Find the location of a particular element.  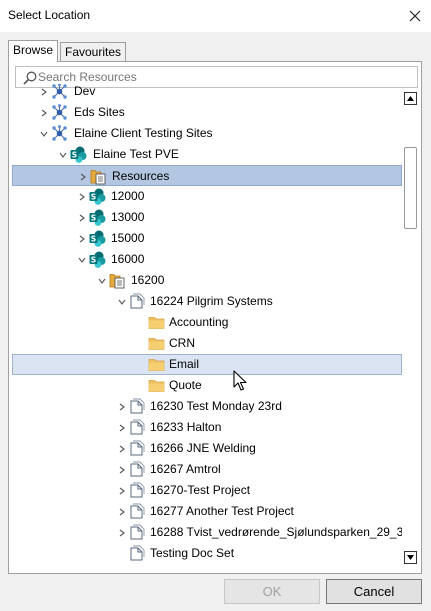

tree-item: Testing Doc Set is located at coordinates (207, 553).